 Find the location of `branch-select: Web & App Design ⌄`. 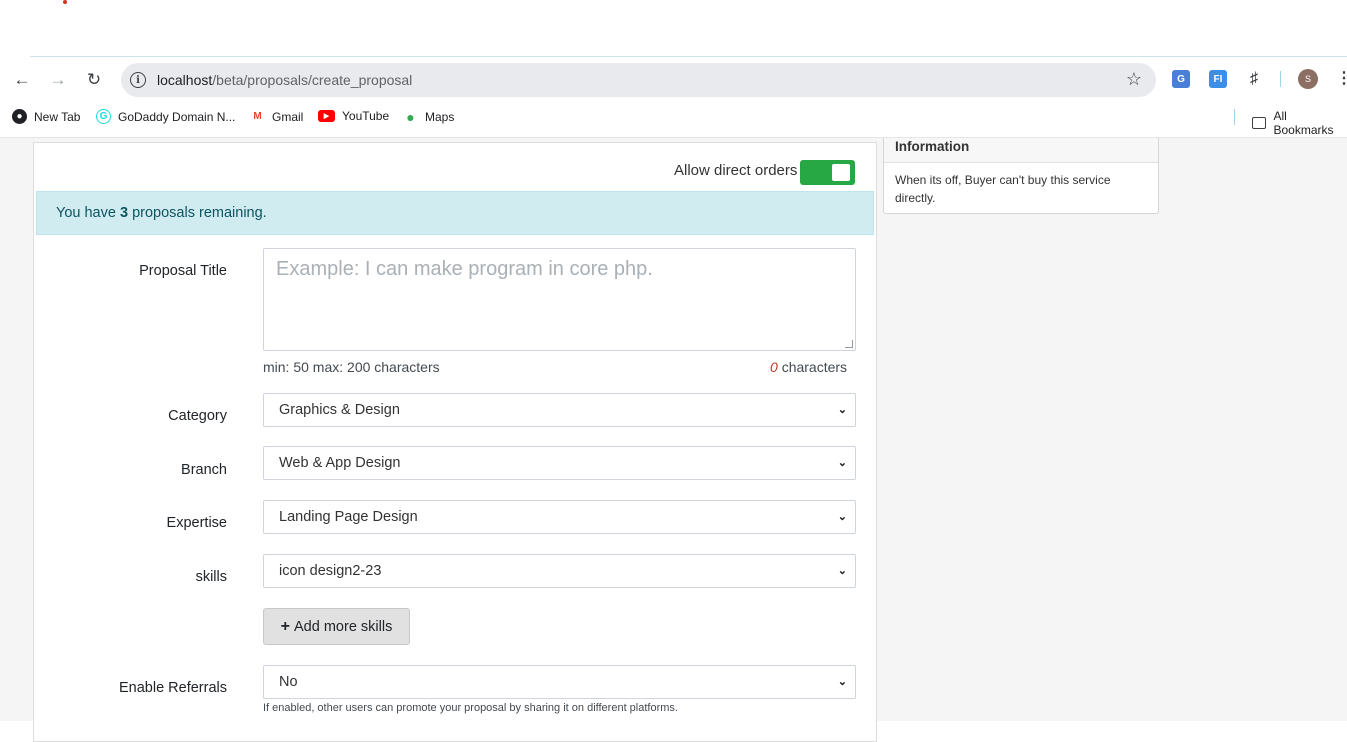

branch-select: Web & App Design ⌄ is located at coordinates (559, 463).